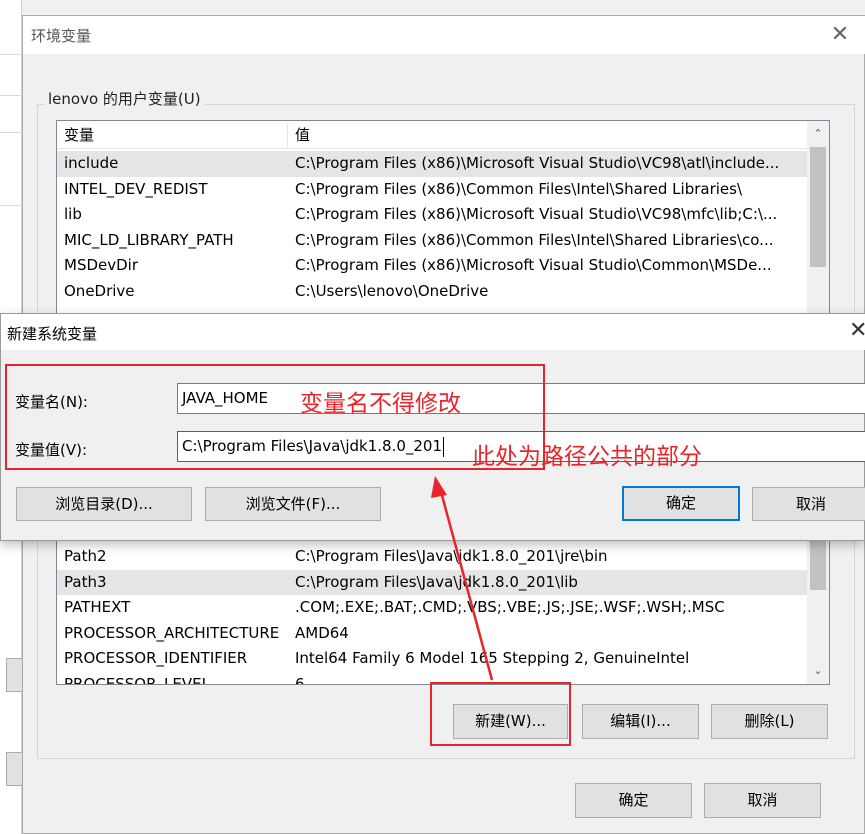  Describe the element at coordinates (462, 578) in the screenshot. I see `annotation-arrow` at that location.